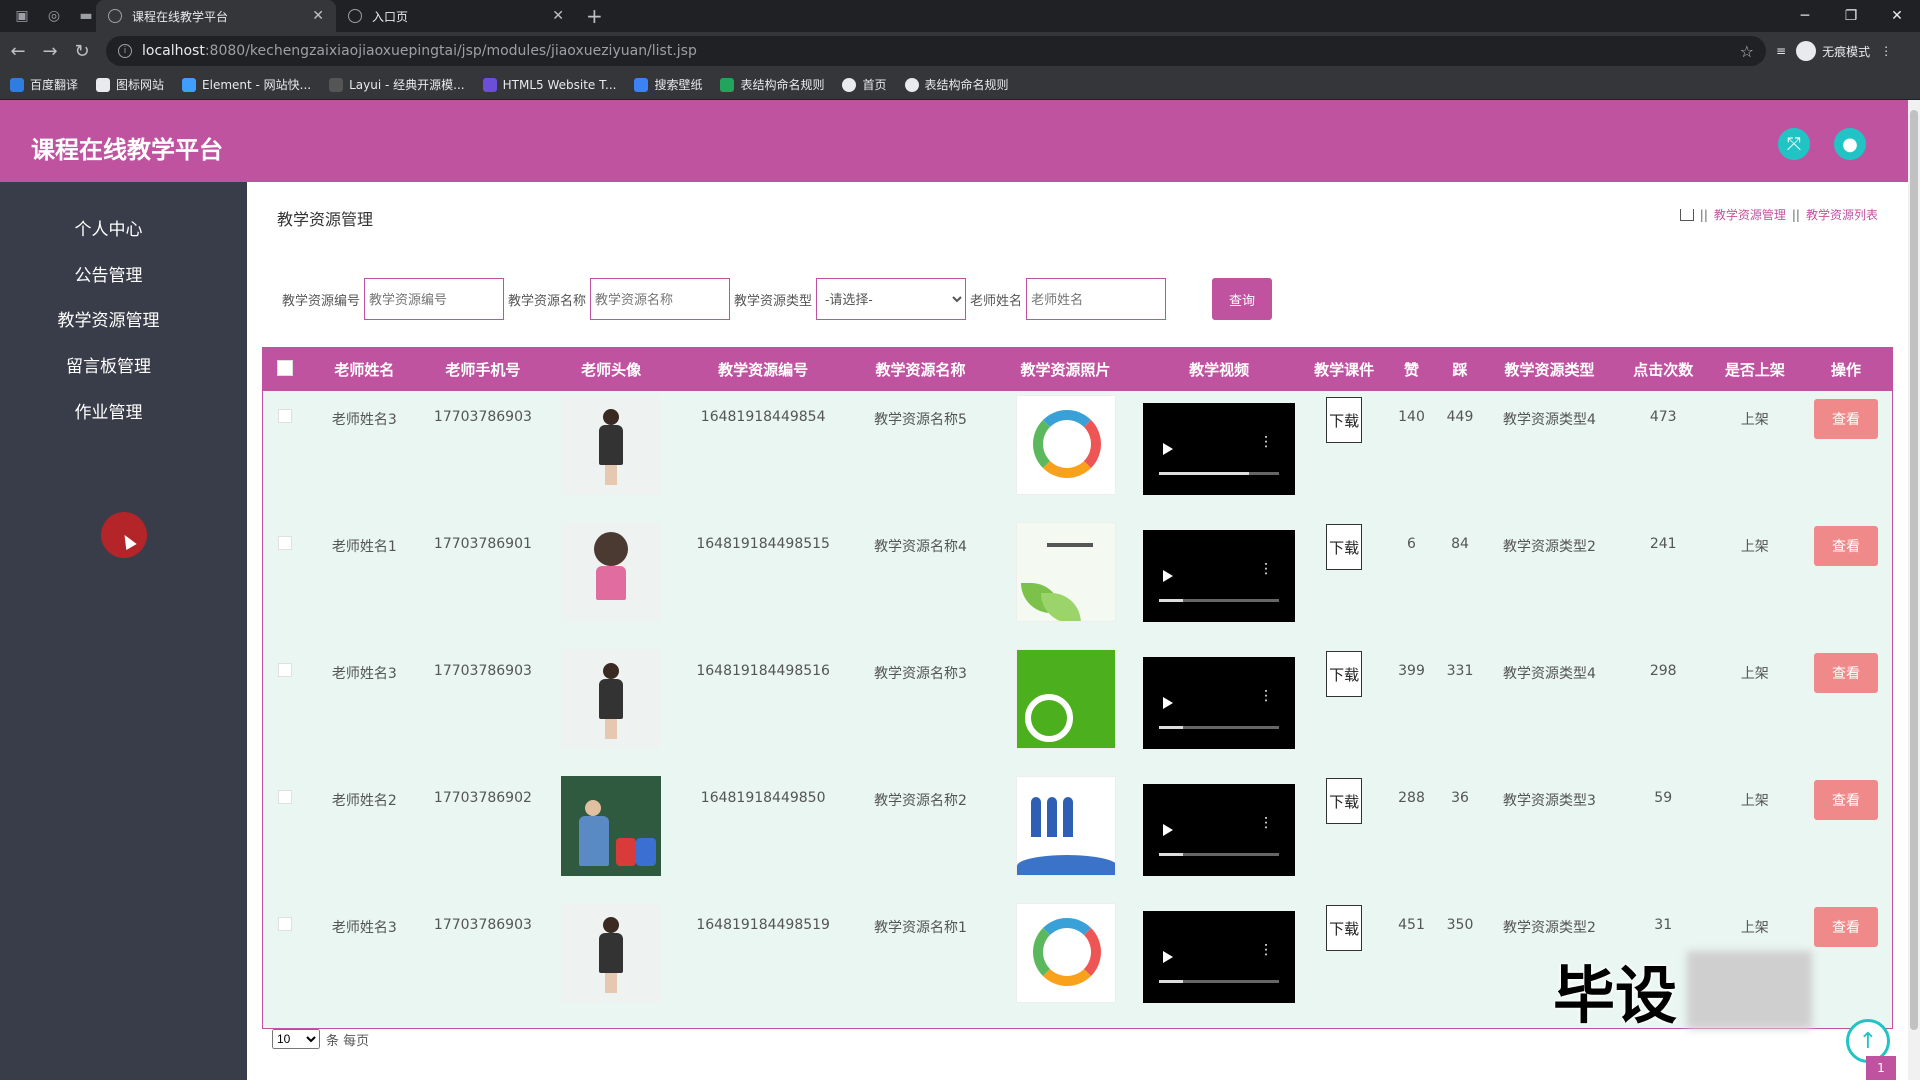  Describe the element at coordinates (130, 84) in the screenshot. I see `bookmark-item: 图标网站` at that location.